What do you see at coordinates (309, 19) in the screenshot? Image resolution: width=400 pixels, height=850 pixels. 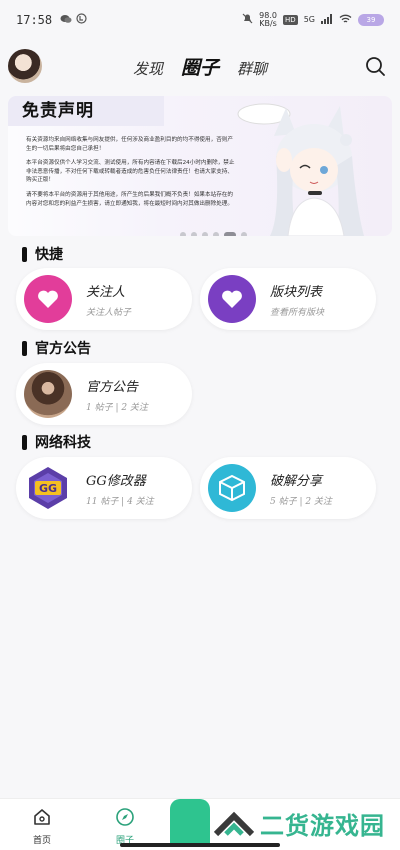 I see `signal-label: 5G` at bounding box center [309, 19].